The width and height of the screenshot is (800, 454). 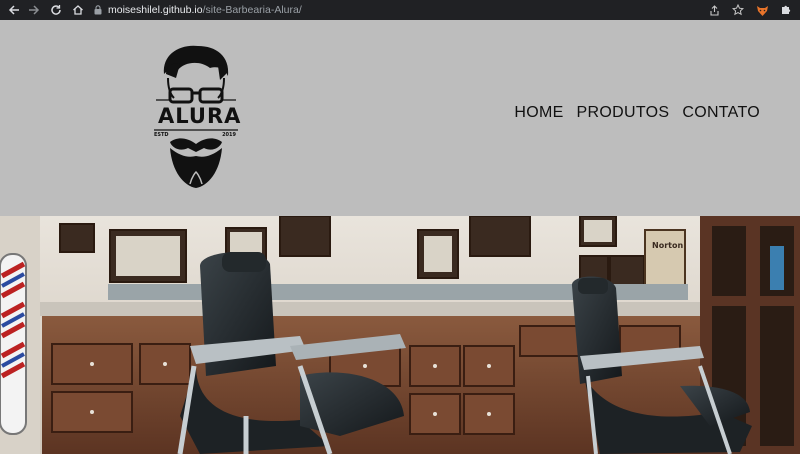 I want to click on puzzle-icon, so click(x=786, y=10).